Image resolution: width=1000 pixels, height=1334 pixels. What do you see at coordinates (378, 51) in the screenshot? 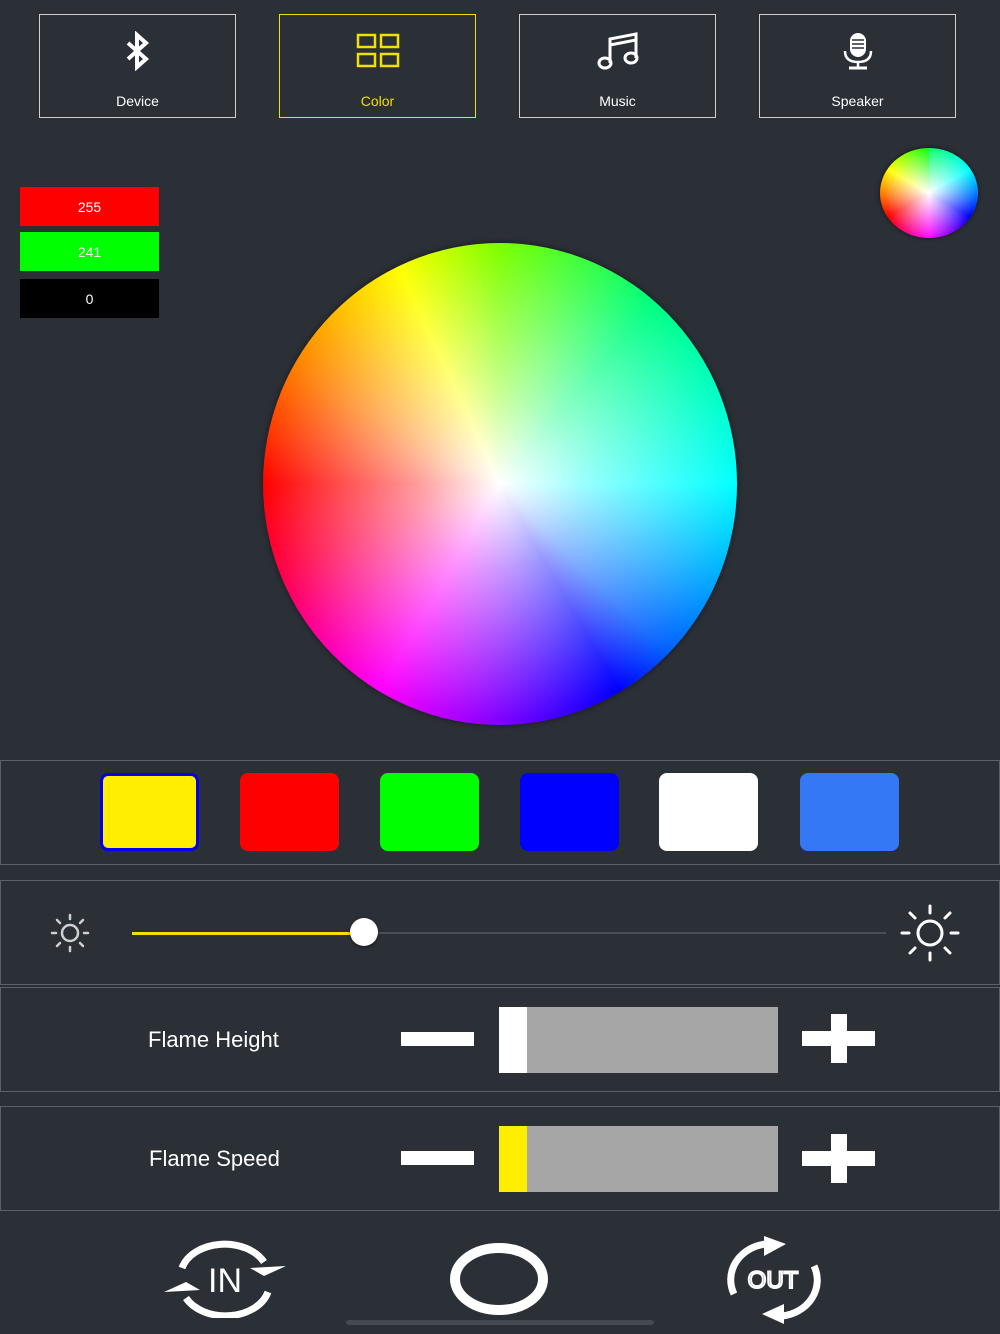
I see `grid-icon` at bounding box center [378, 51].